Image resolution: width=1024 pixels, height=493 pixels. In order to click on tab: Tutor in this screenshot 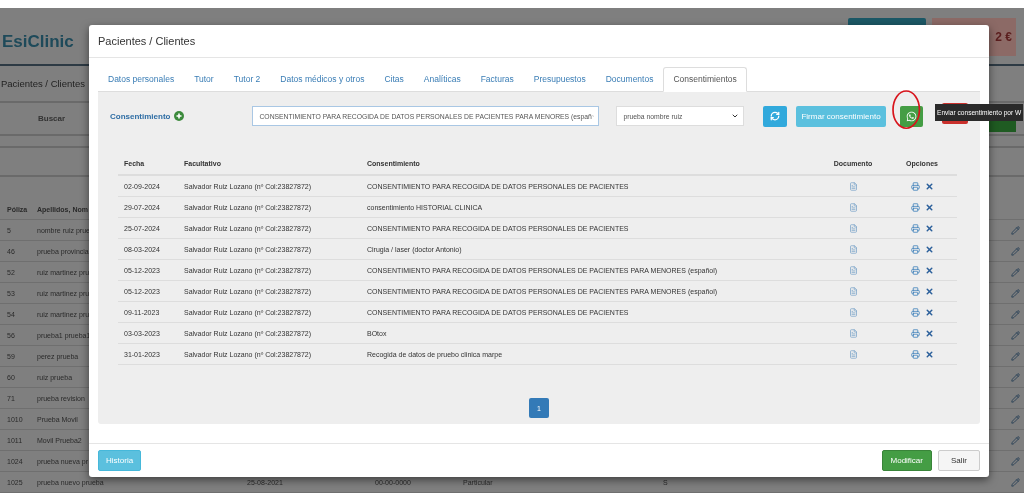, I will do `click(204, 79)`.